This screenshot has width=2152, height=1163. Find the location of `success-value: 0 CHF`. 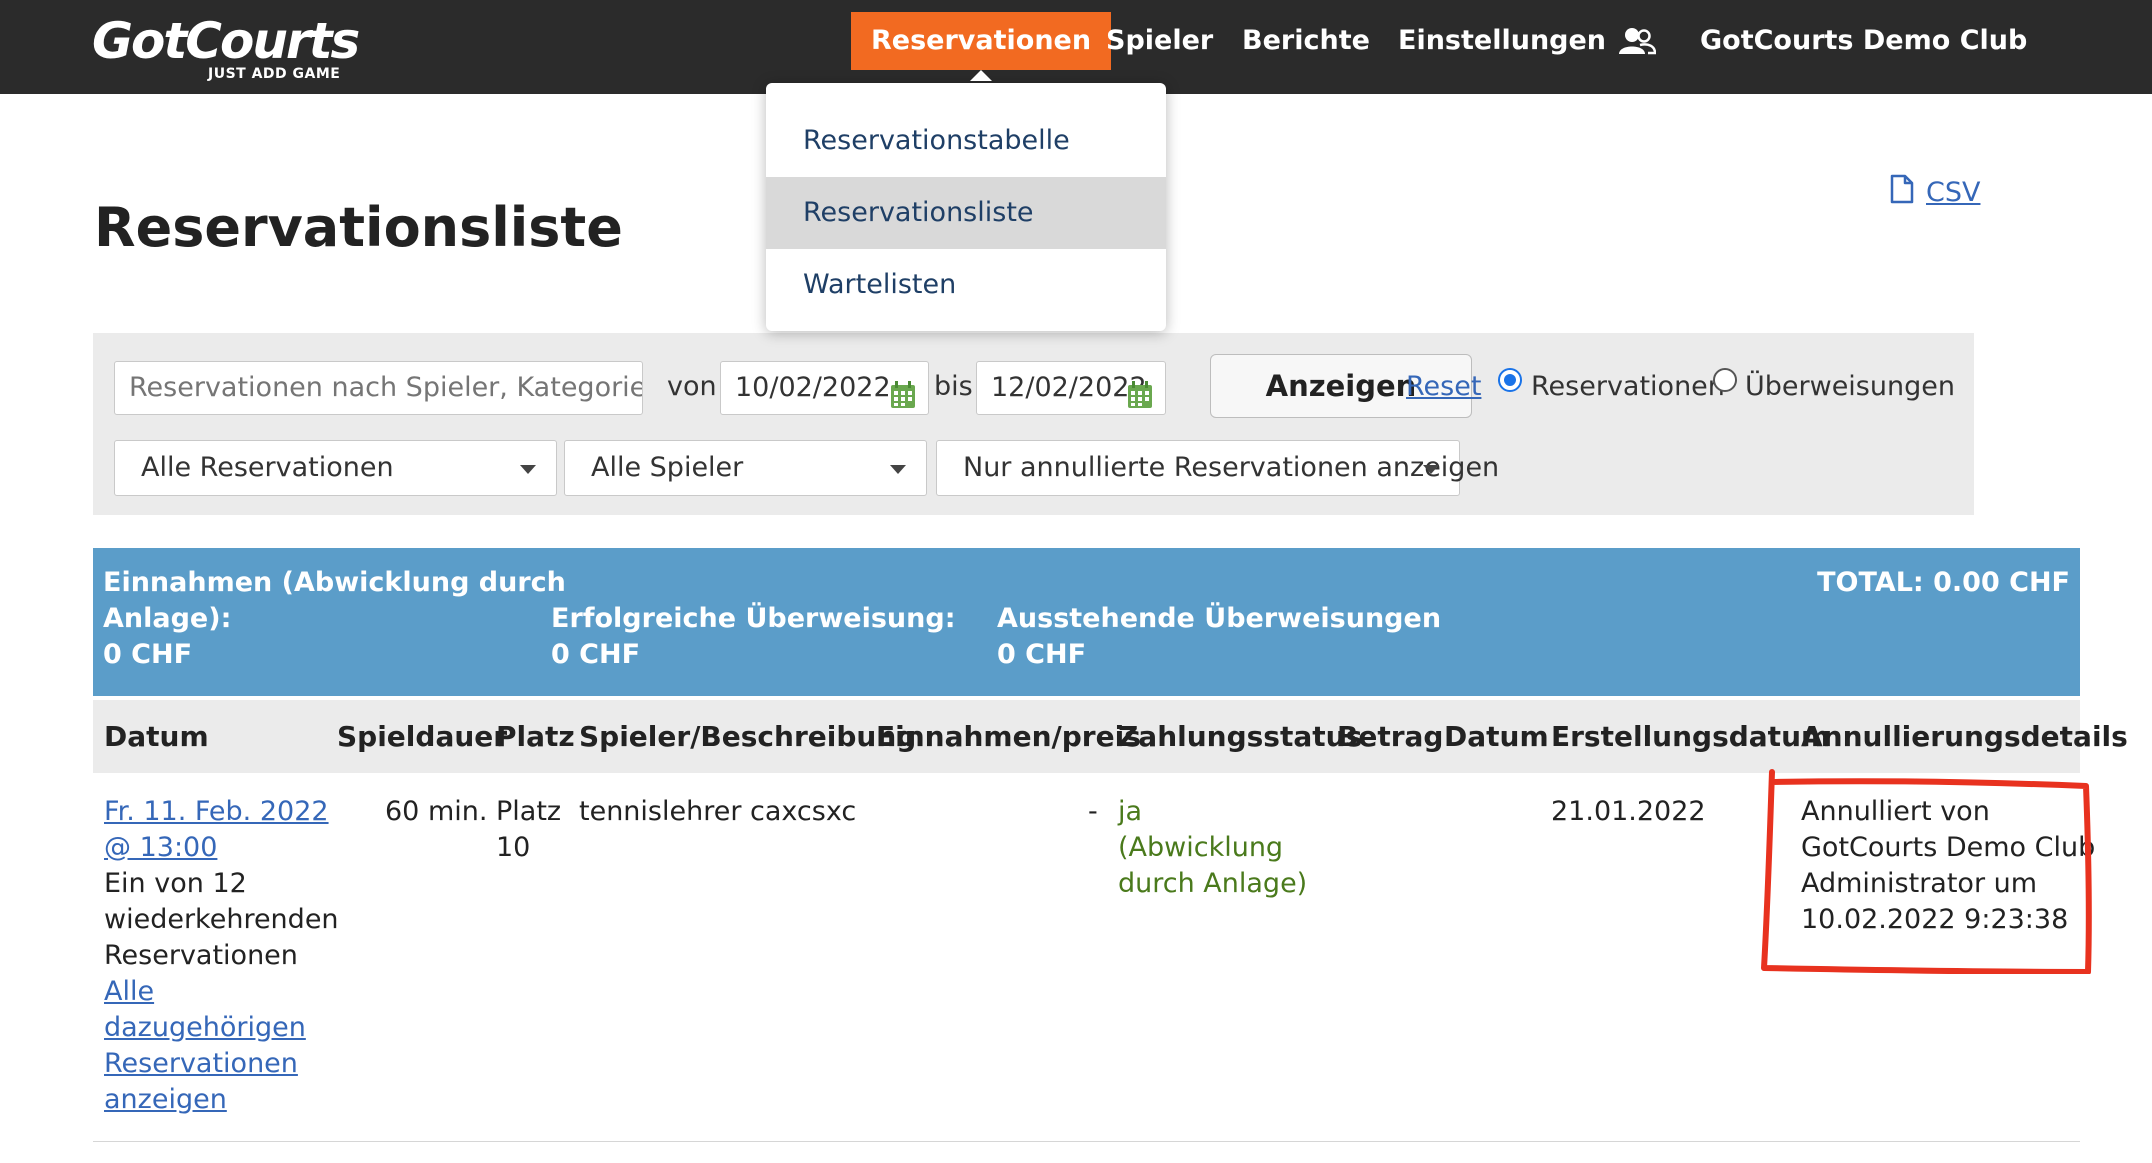

success-value: 0 CHF is located at coordinates (596, 654).